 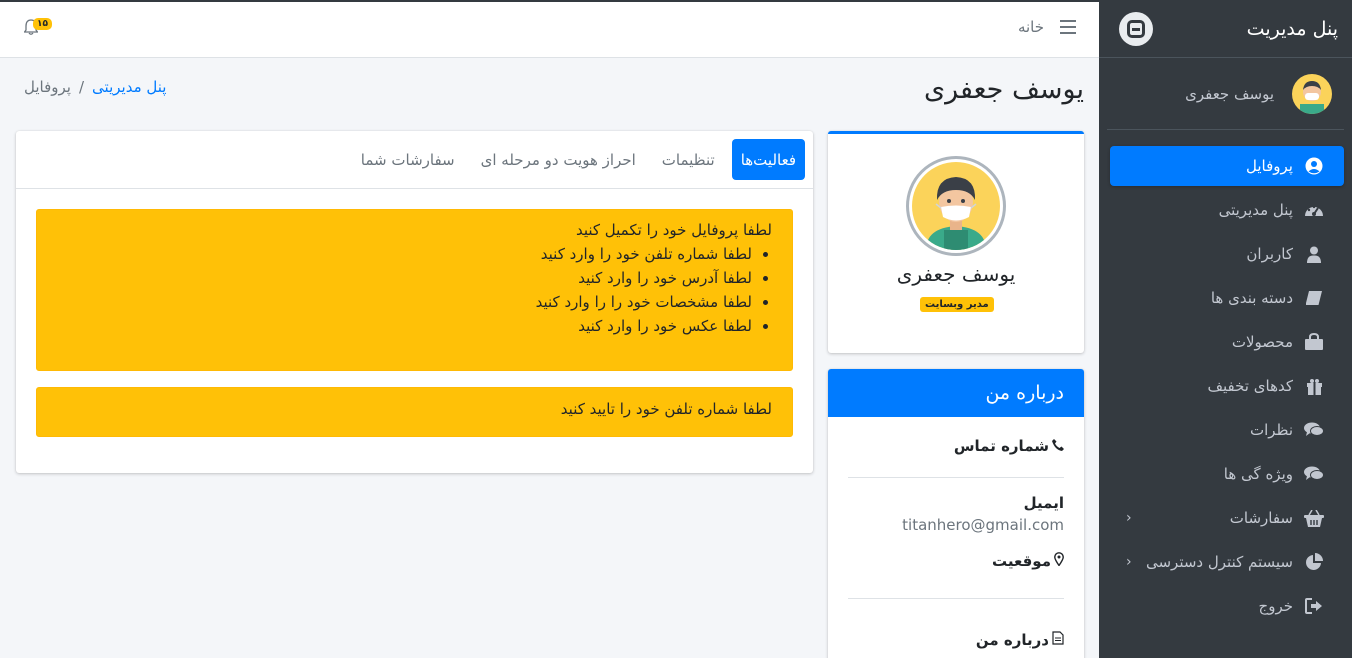 What do you see at coordinates (1312, 93) in the screenshot?
I see `avatar` at bounding box center [1312, 93].